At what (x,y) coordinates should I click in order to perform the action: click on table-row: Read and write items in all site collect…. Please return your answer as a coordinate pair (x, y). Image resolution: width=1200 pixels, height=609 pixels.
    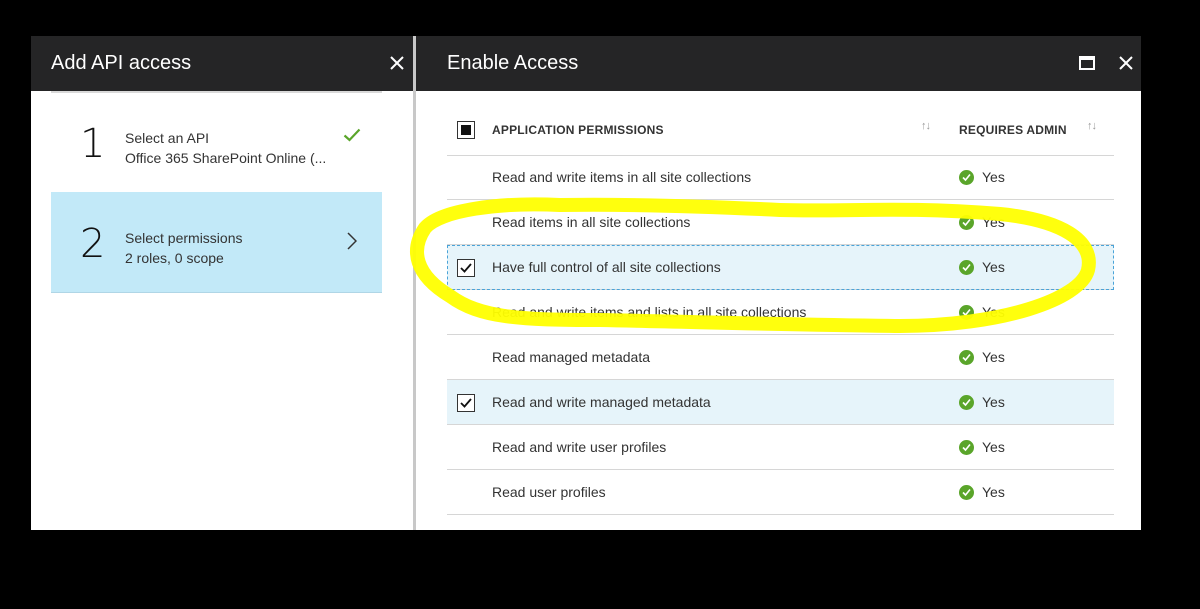
    Looking at the image, I should click on (780, 177).